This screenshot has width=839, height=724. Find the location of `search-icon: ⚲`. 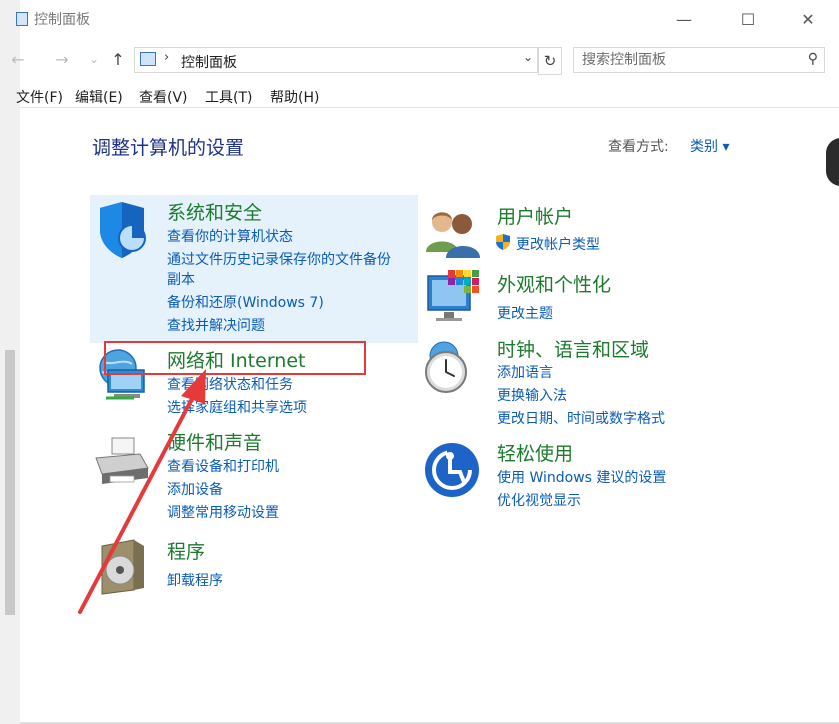

search-icon: ⚲ is located at coordinates (813, 59).